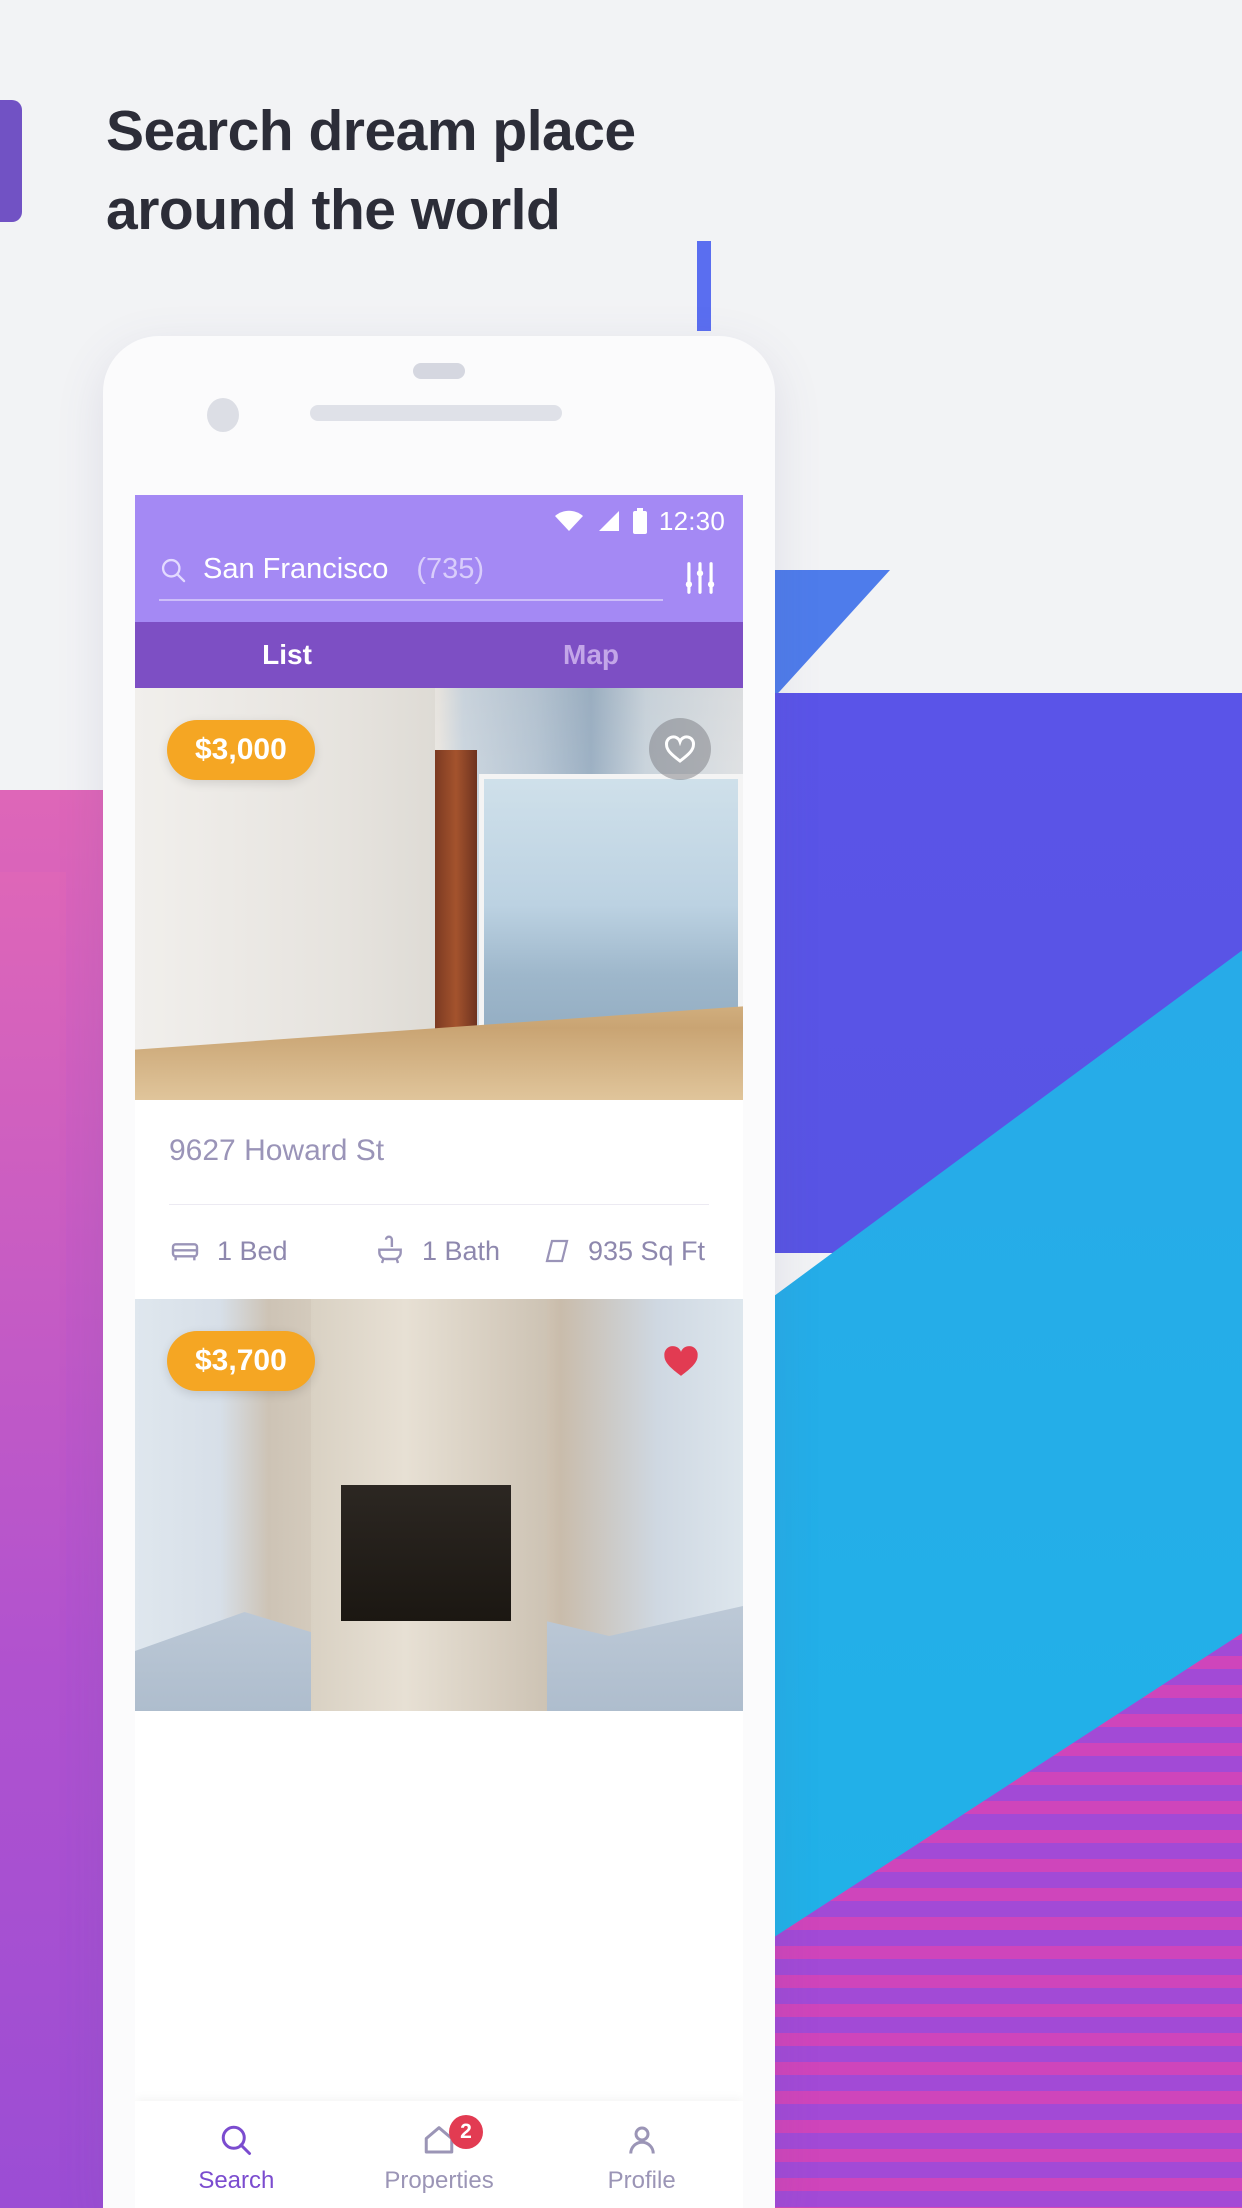 This screenshot has width=1242, height=2208. I want to click on heart-filled-icon, so click(681, 1361).